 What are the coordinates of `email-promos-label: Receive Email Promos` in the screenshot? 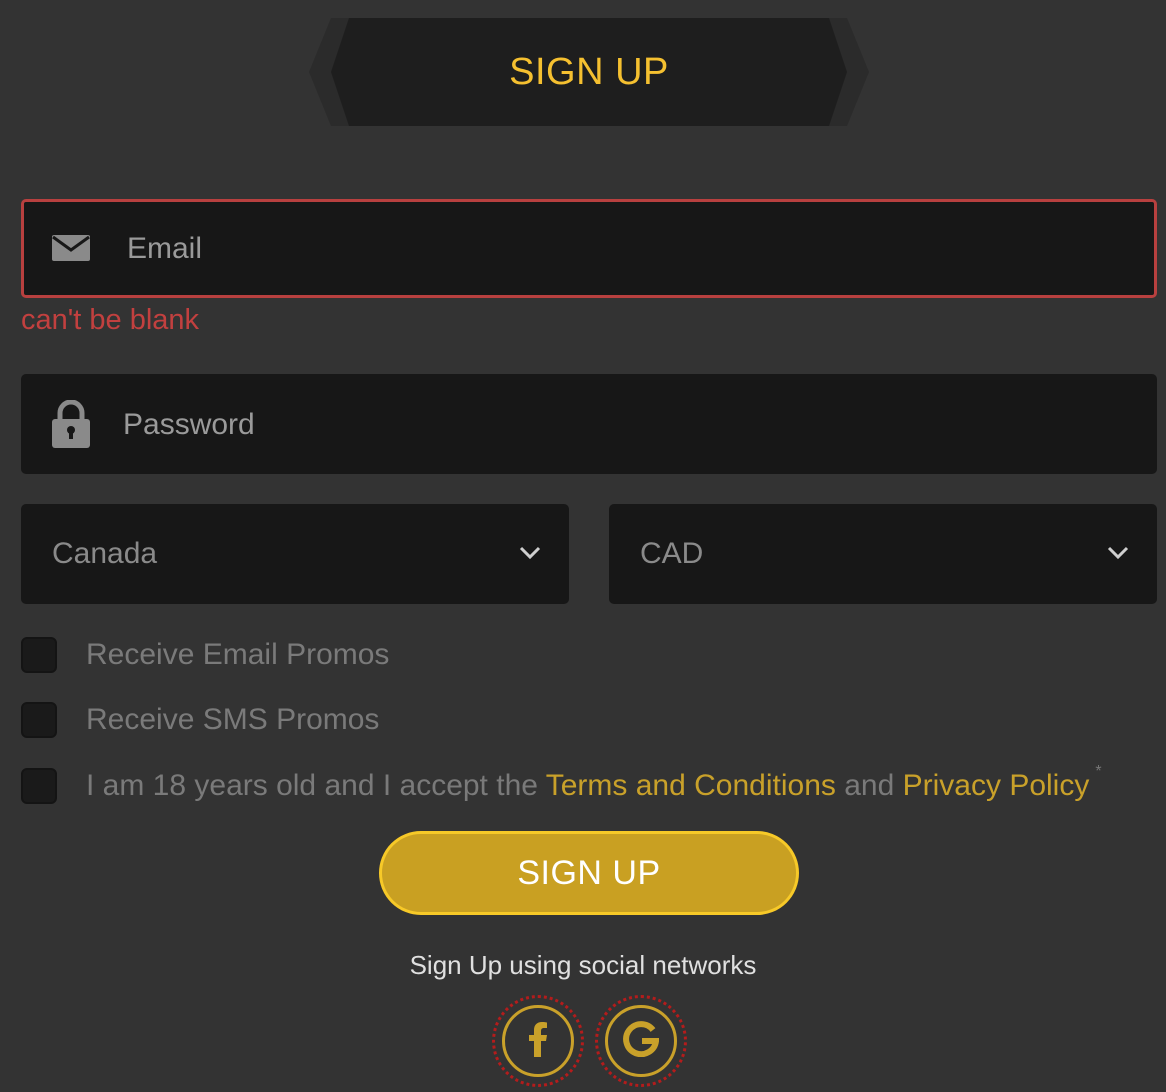 It's located at (238, 654).